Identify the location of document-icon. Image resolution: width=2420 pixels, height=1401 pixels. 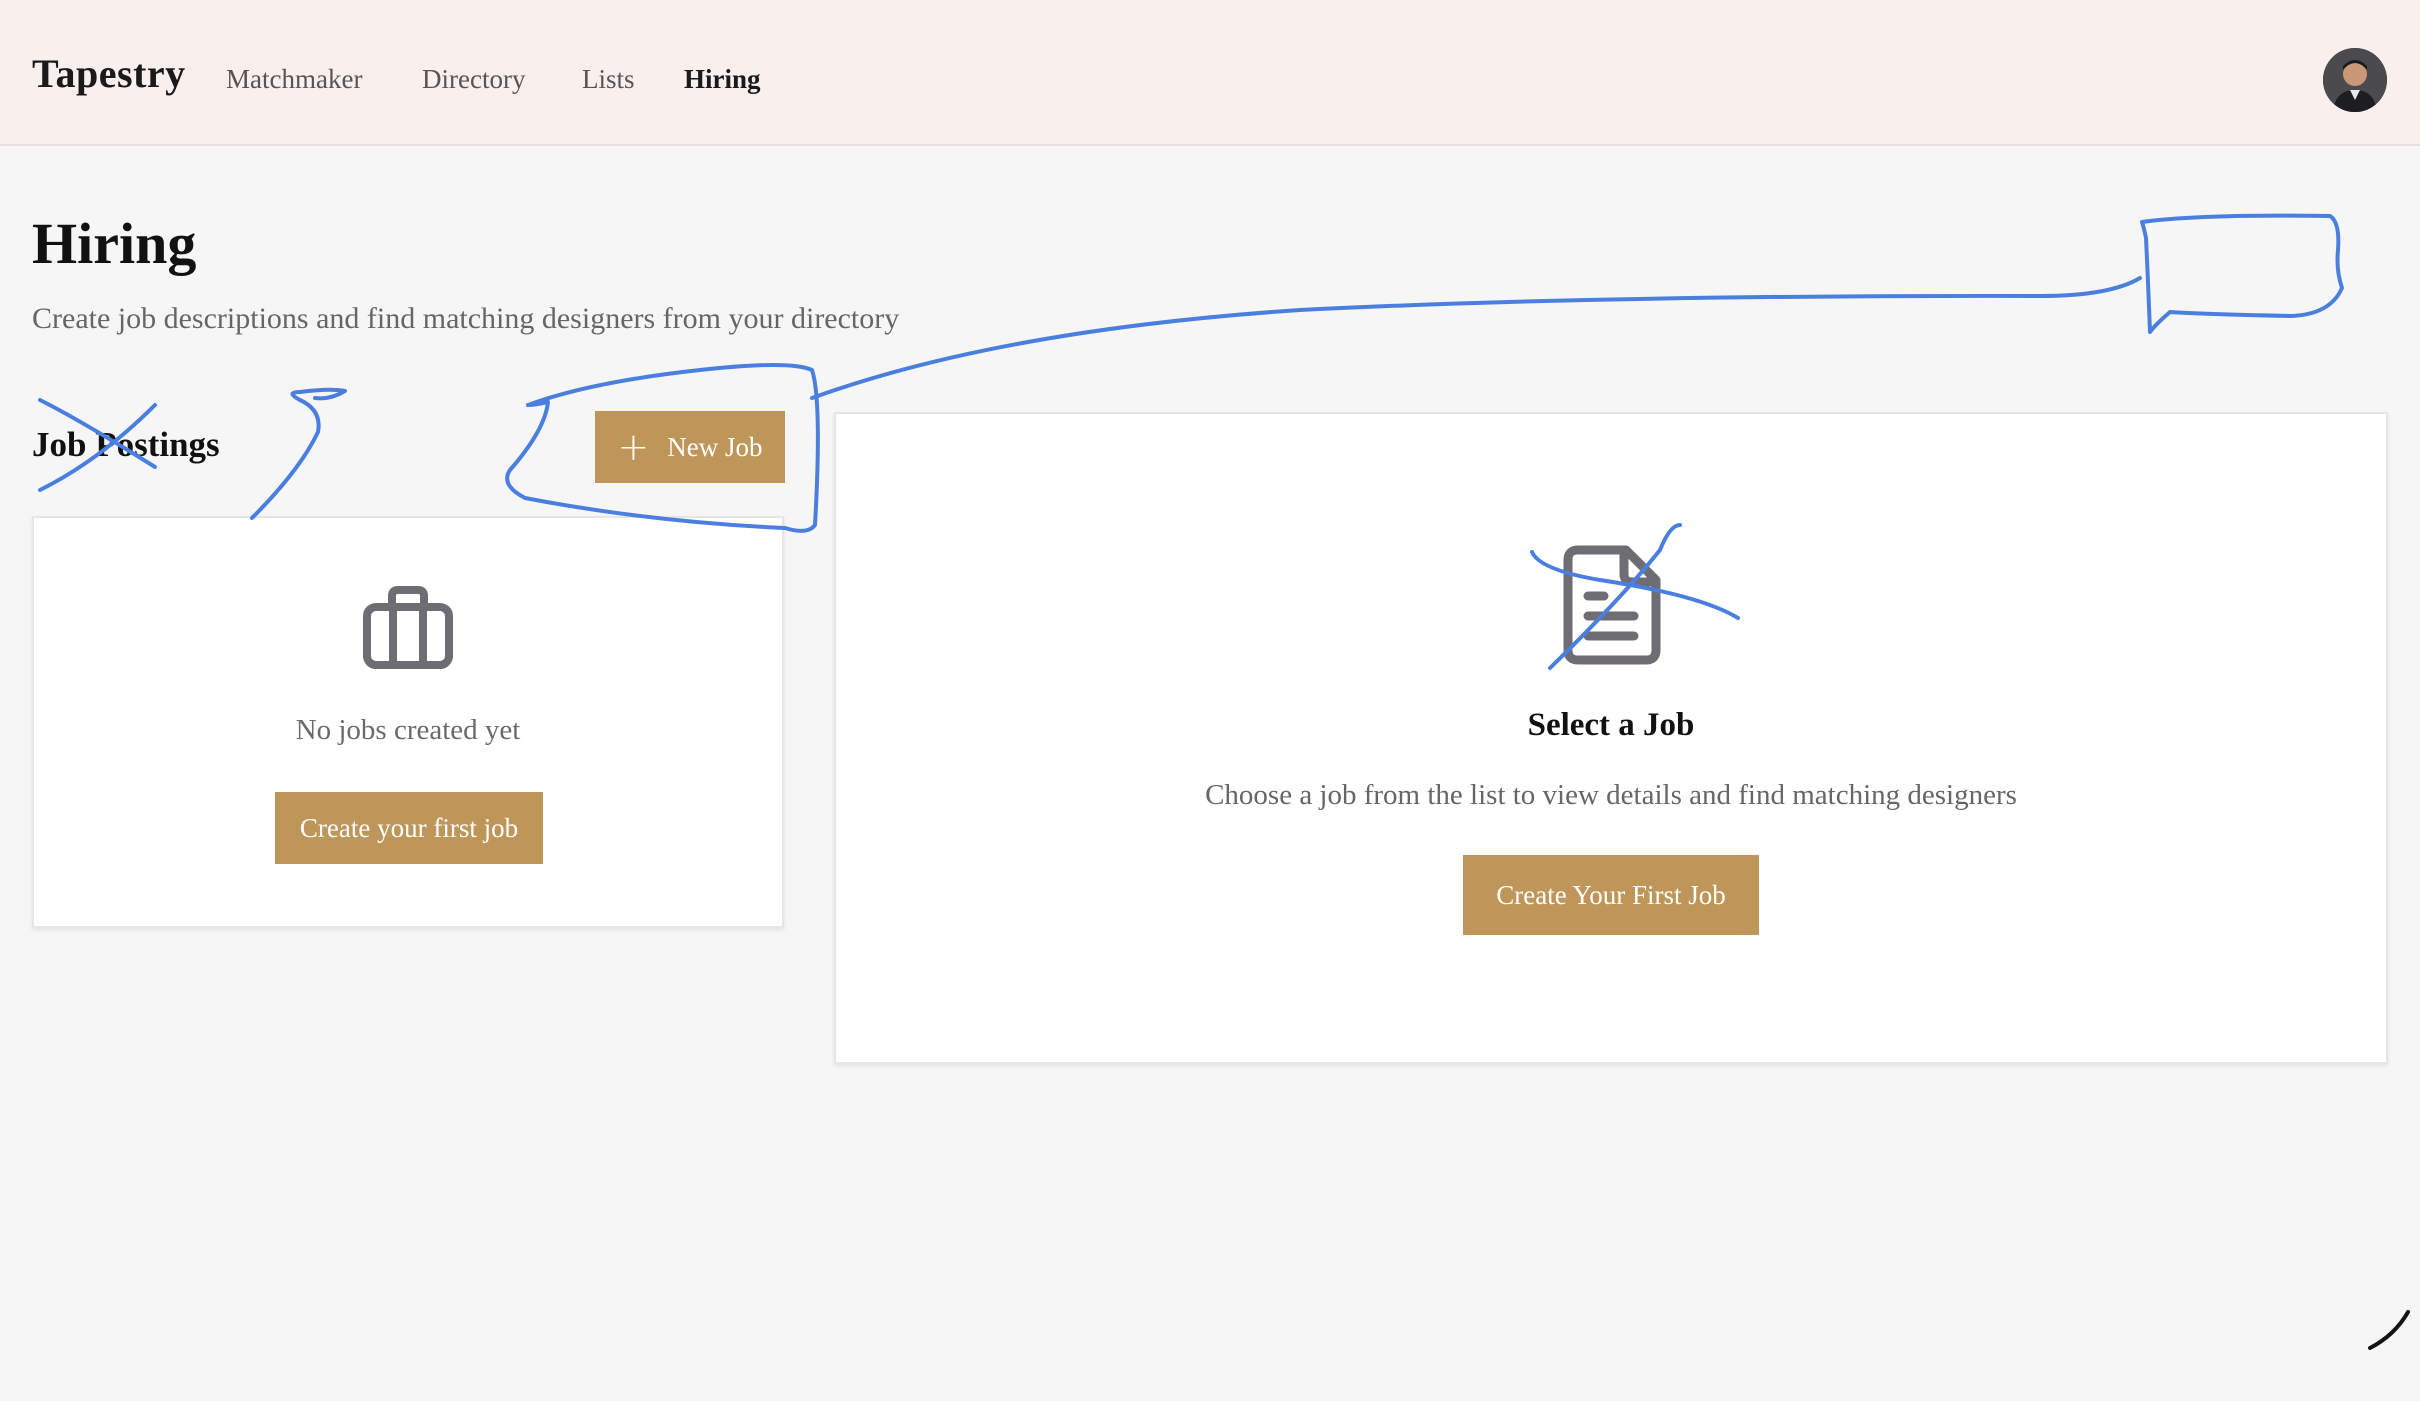
(1612, 605).